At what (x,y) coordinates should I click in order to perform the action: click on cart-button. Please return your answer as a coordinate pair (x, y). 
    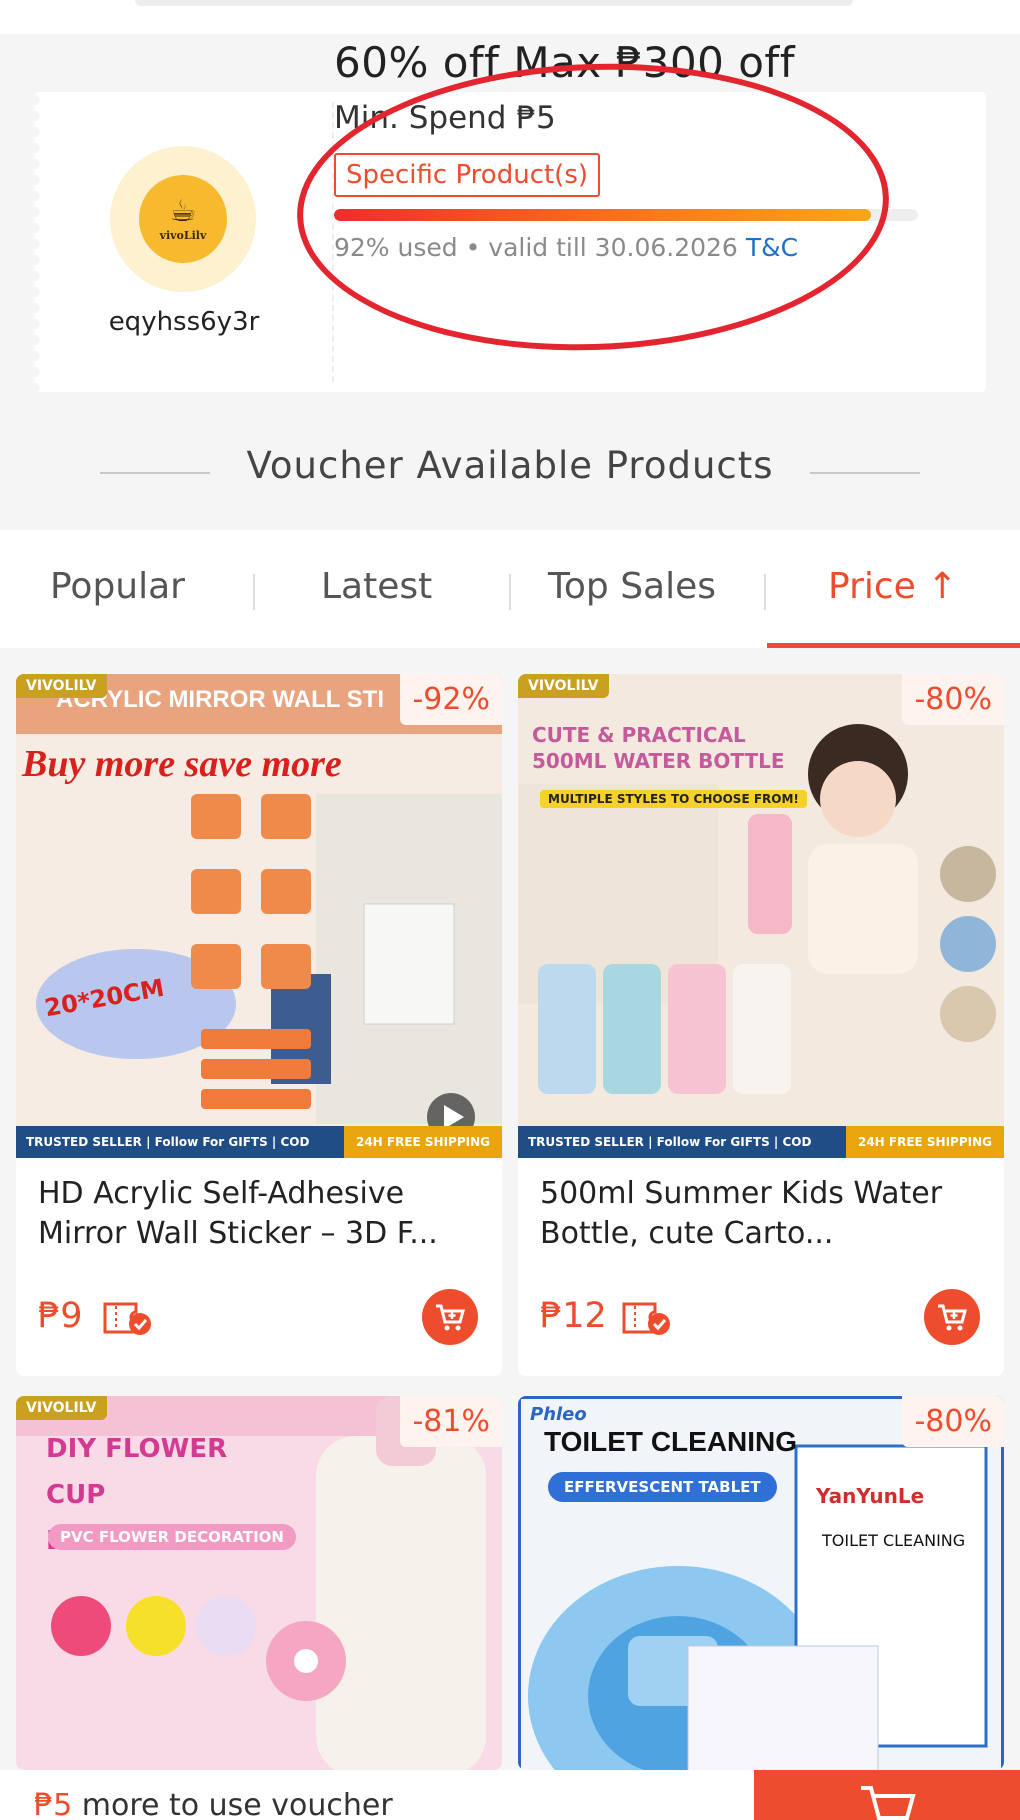
    Looking at the image, I should click on (887, 1795).